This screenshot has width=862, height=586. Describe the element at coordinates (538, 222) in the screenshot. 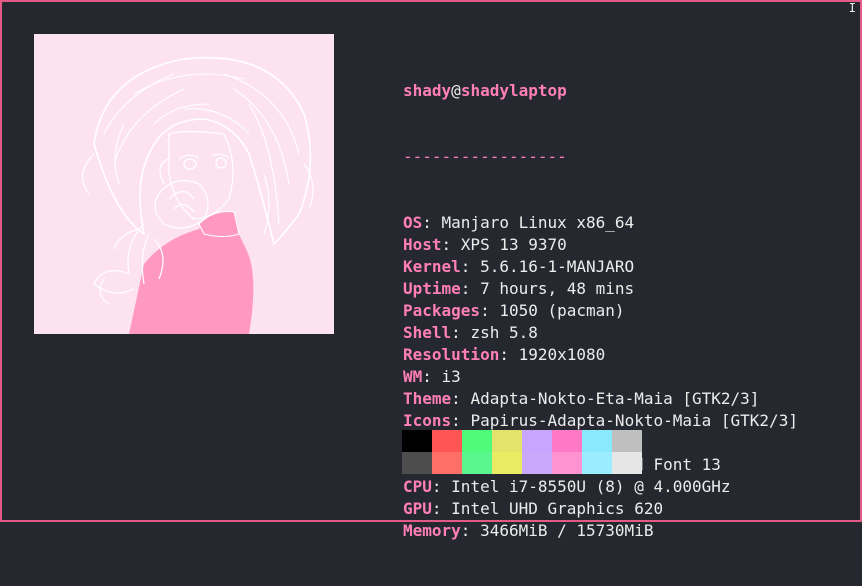

I see `info-value: Manjaro Linux x86_64` at that location.